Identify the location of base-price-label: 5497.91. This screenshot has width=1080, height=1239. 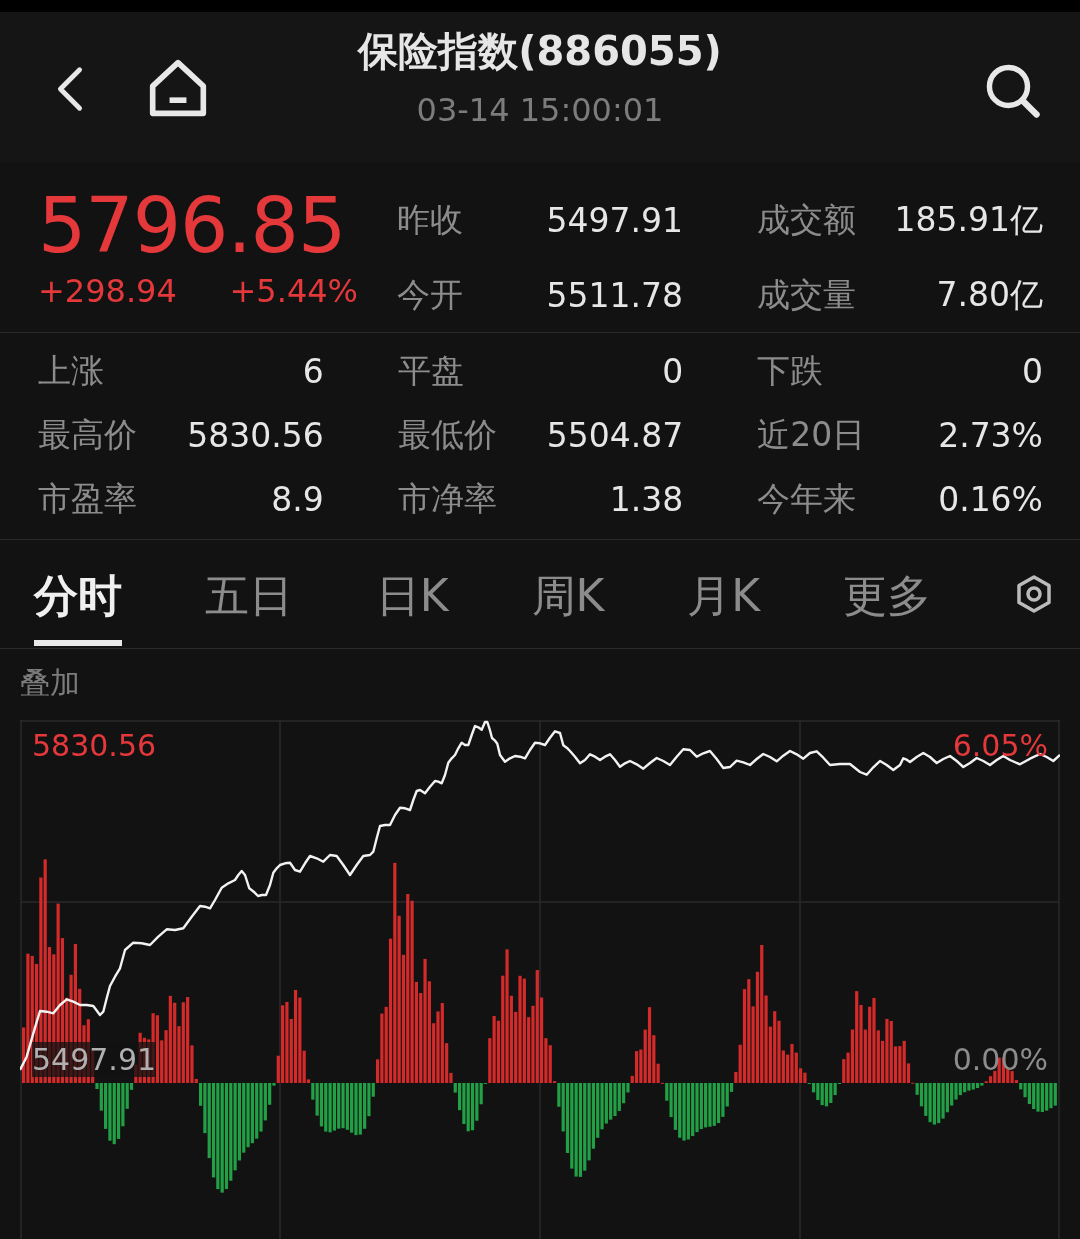
(94, 1059).